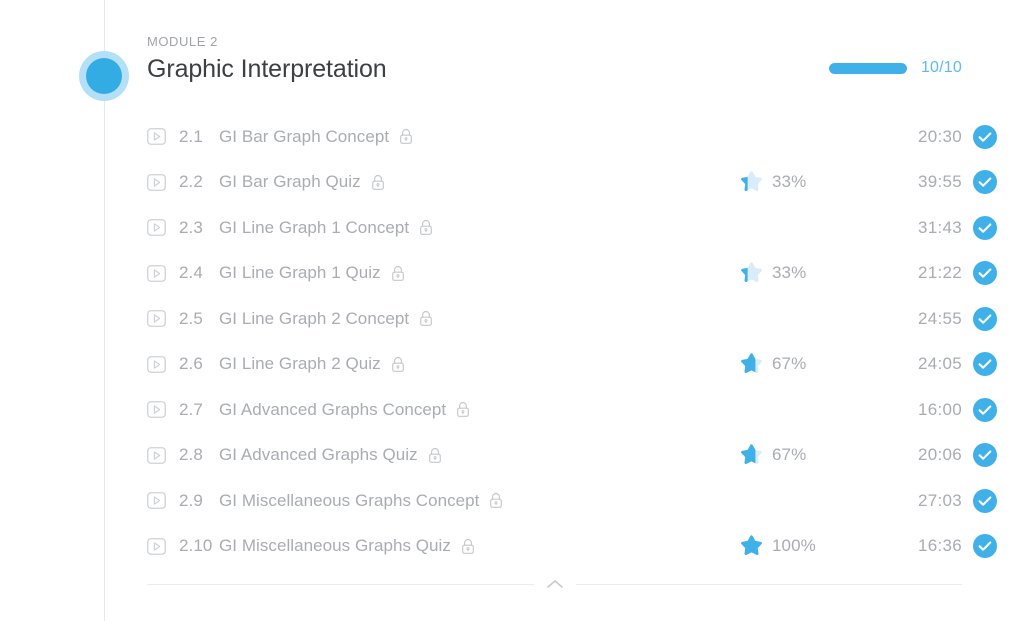 This screenshot has height=621, width=1024. I want to click on lesson-duration: 16:36, so click(939, 546).